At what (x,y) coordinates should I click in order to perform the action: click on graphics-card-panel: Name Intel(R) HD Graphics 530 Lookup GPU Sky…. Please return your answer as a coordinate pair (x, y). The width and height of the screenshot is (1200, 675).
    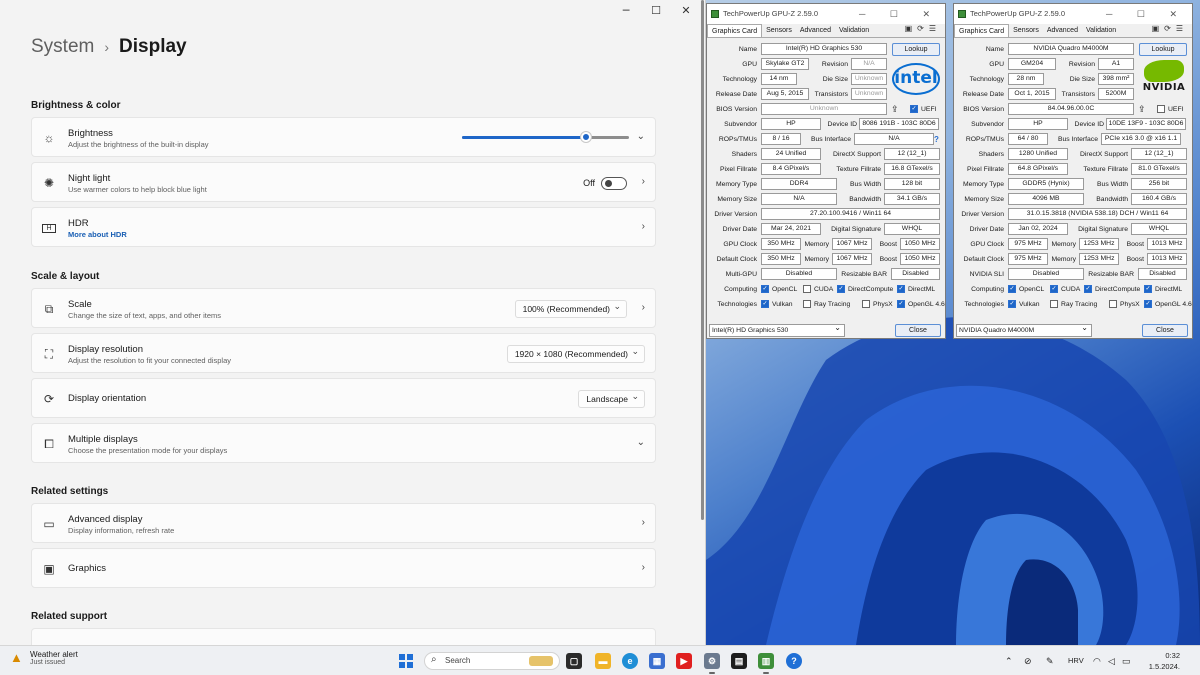
    Looking at the image, I should click on (826, 182).